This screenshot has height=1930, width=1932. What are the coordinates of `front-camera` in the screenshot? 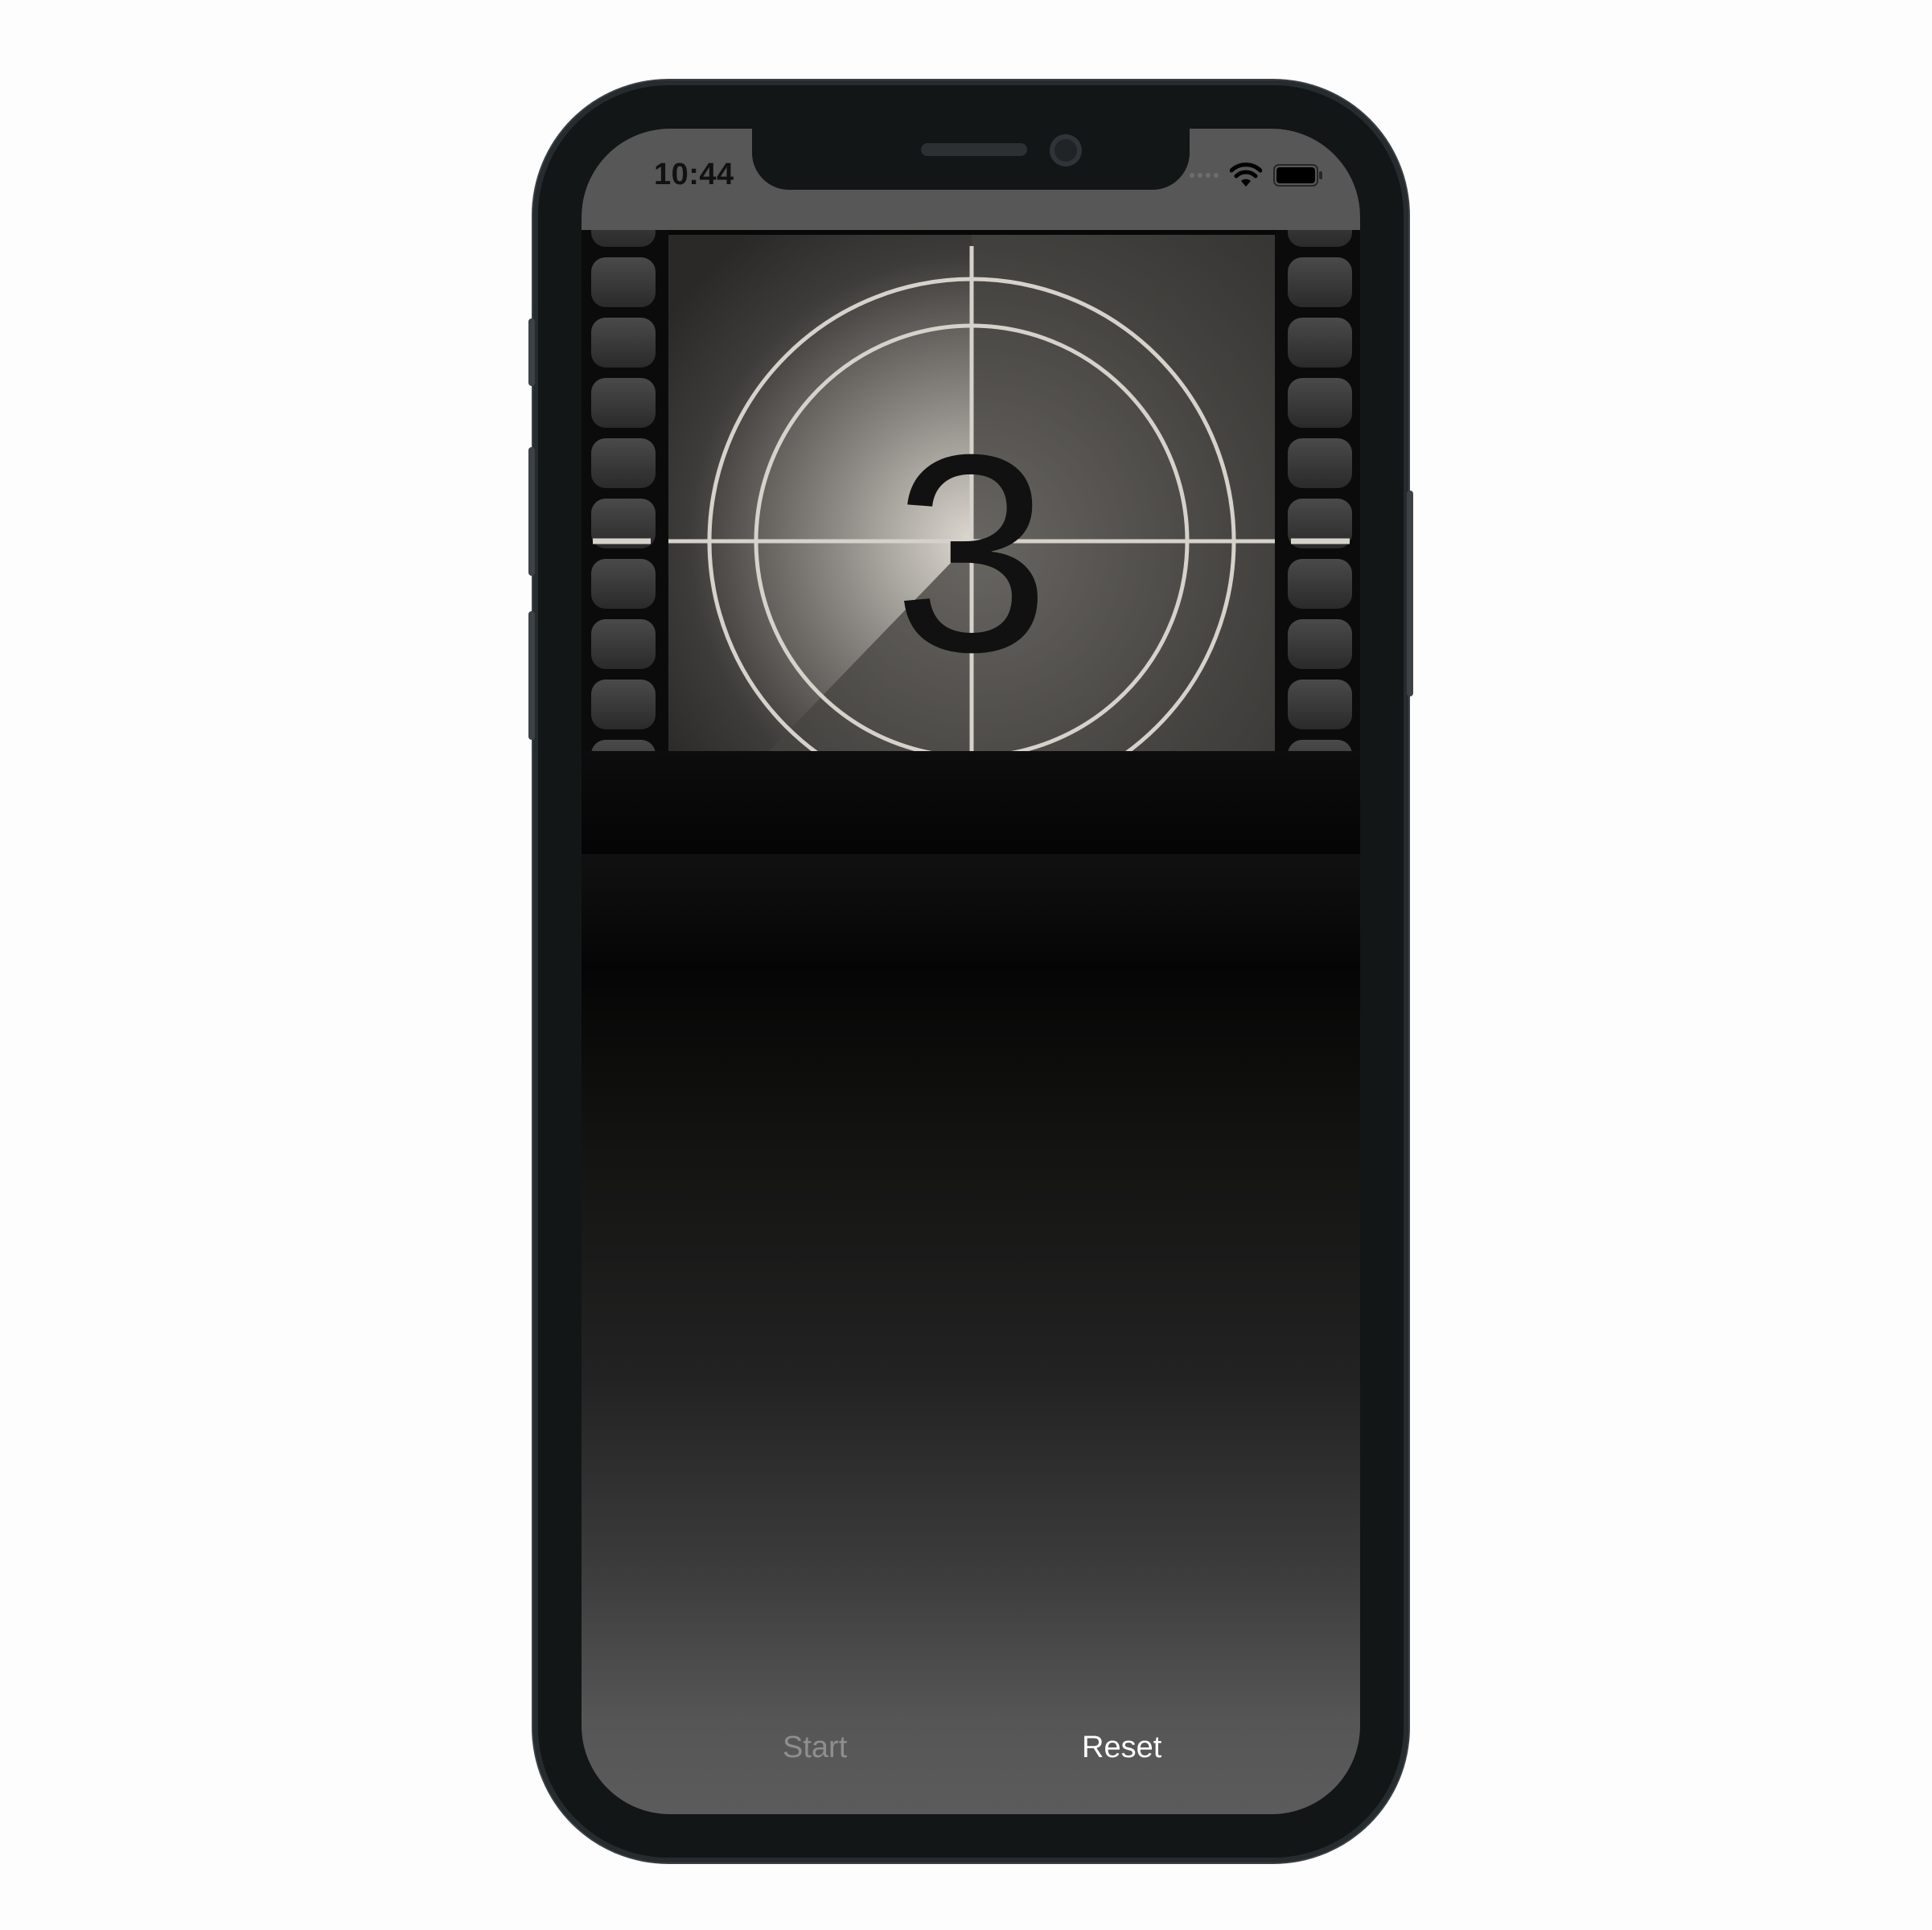 It's located at (1066, 150).